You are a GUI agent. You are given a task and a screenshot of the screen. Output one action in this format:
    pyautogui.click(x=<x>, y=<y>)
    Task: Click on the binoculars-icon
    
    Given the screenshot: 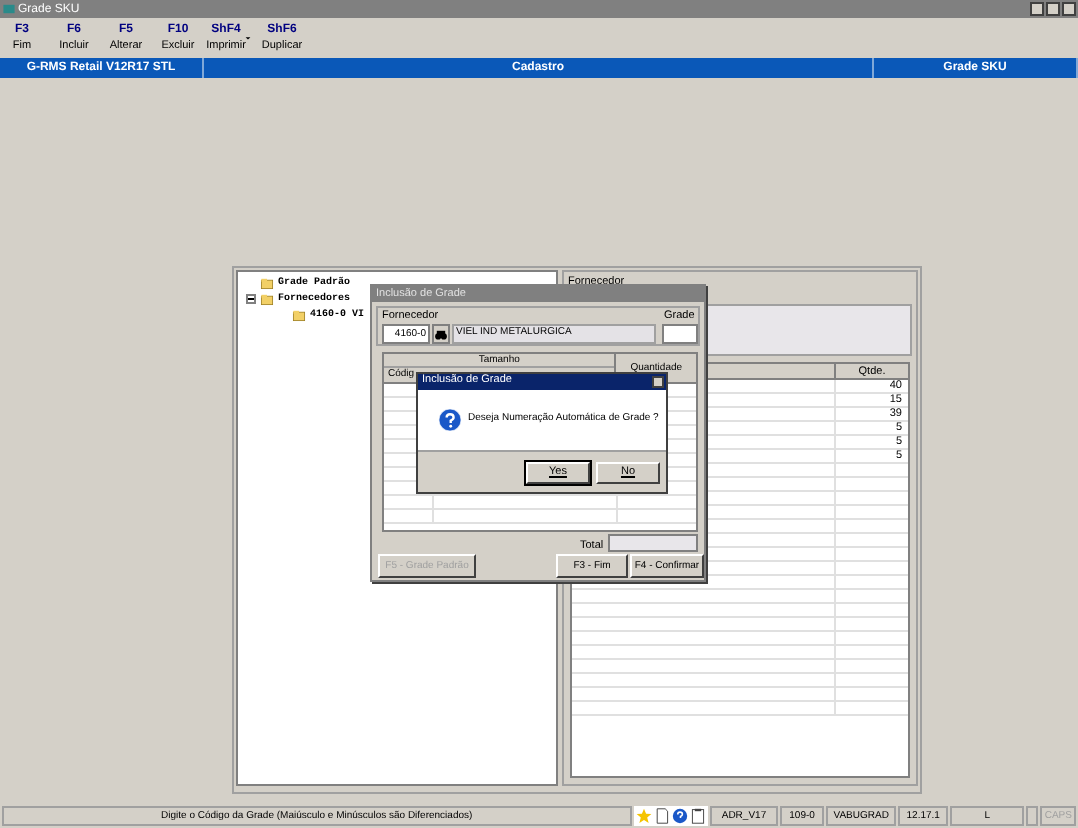 What is the action you would take?
    pyautogui.click(x=441, y=334)
    